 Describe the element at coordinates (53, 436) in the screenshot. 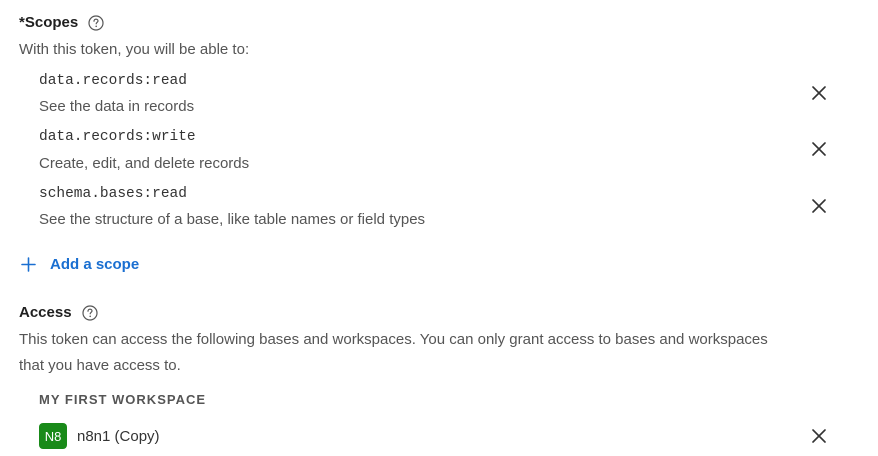

I see `base-badge: N8` at that location.